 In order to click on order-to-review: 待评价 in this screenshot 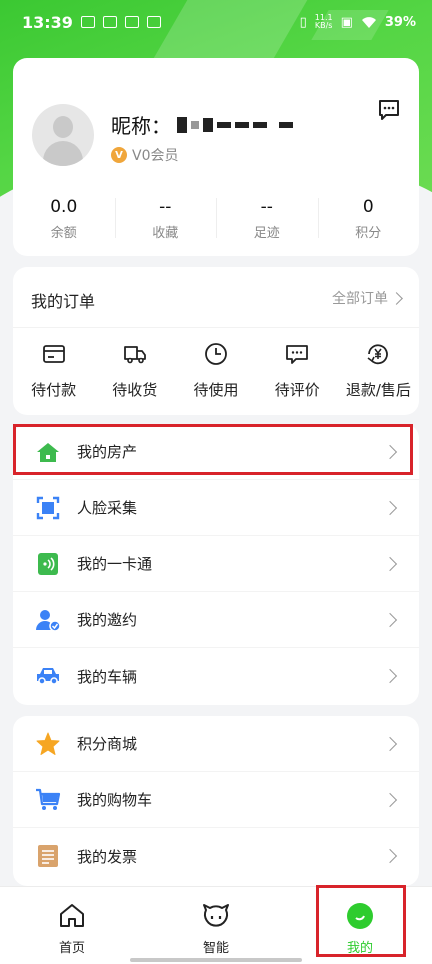, I will do `click(297, 370)`.